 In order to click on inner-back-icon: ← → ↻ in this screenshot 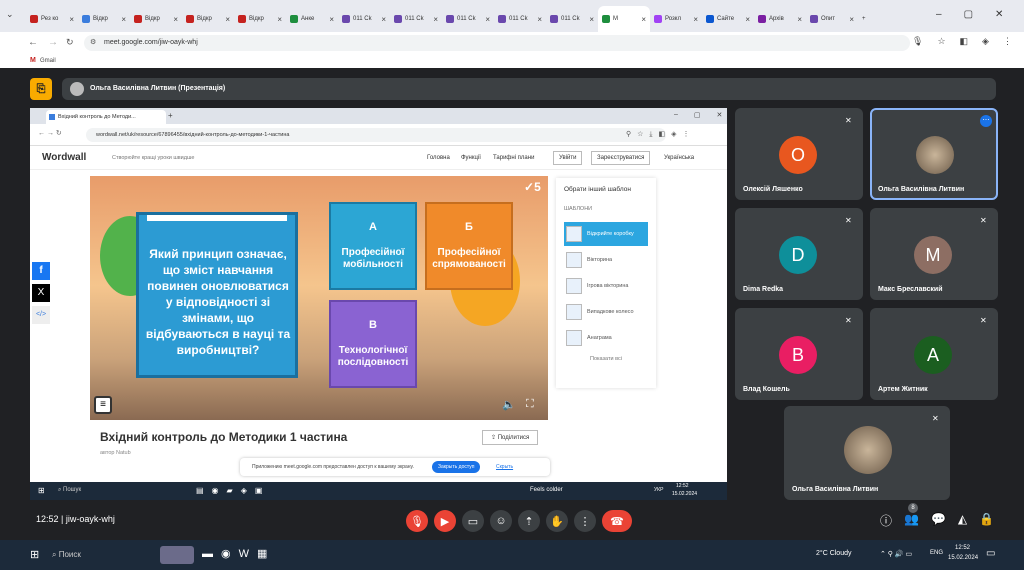, I will do `click(50, 133)`.